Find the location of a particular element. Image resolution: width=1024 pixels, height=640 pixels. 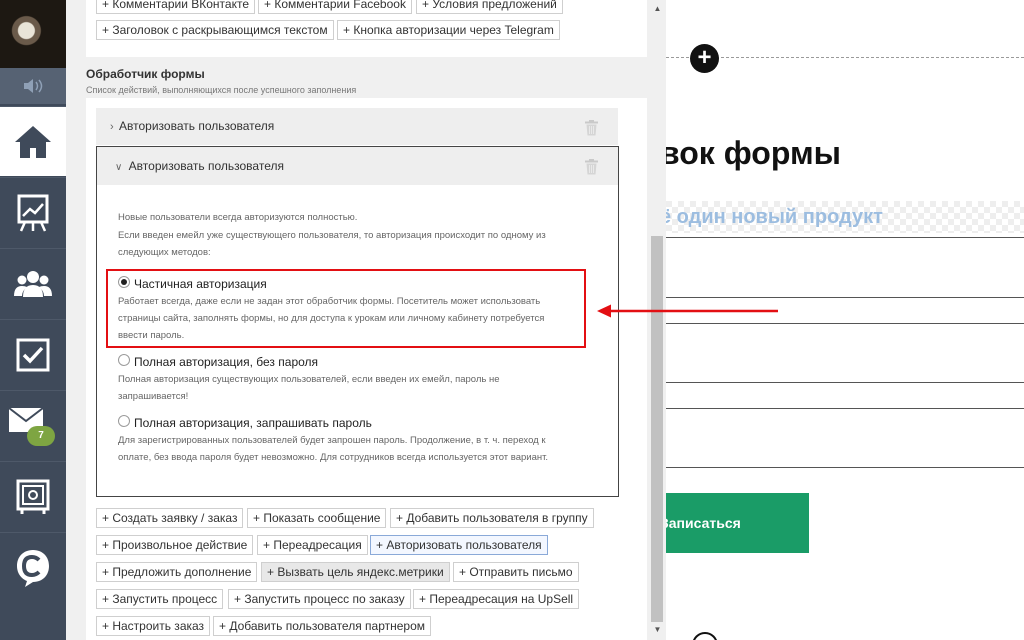

sidebar-item-home is located at coordinates (33, 141).